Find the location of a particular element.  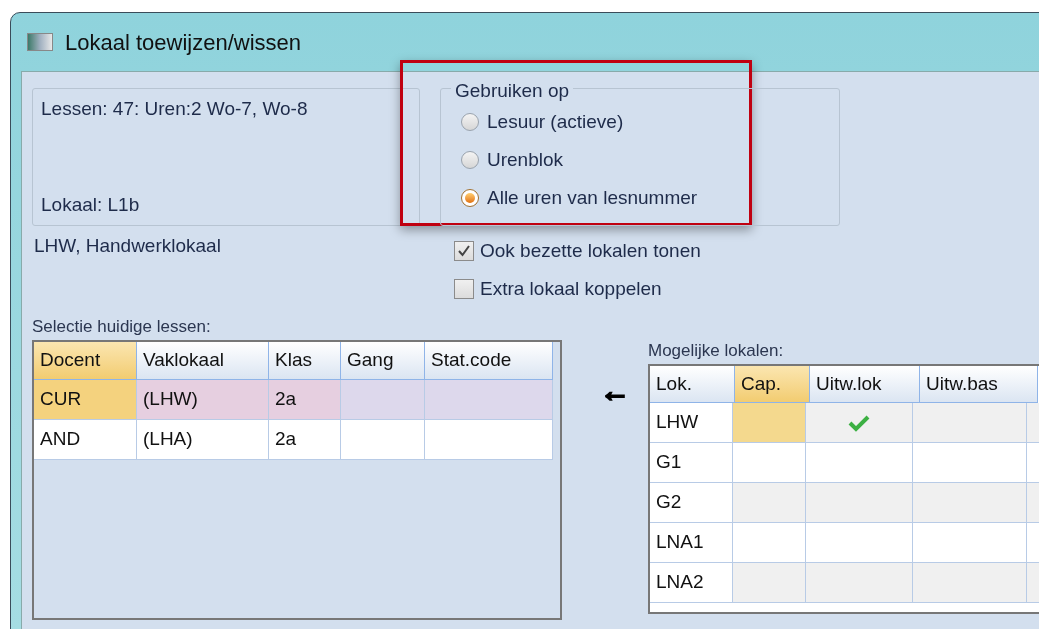

lessons-text: Lessen: 47: Uren:2 Wo-7, Wo-8 is located at coordinates (175, 109).